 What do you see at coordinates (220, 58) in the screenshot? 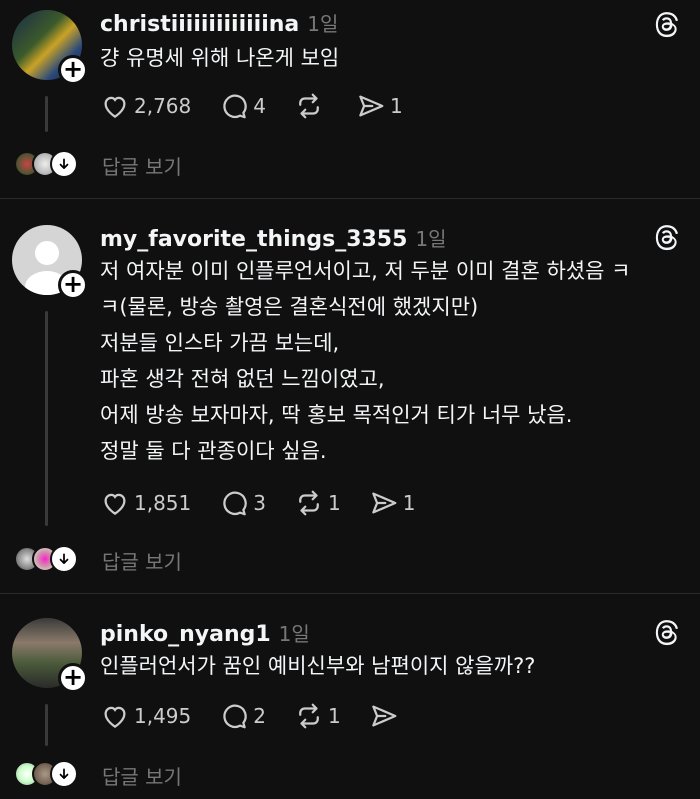
I see `post-text-line: 걍 유명세 위해 나온게 보임` at bounding box center [220, 58].